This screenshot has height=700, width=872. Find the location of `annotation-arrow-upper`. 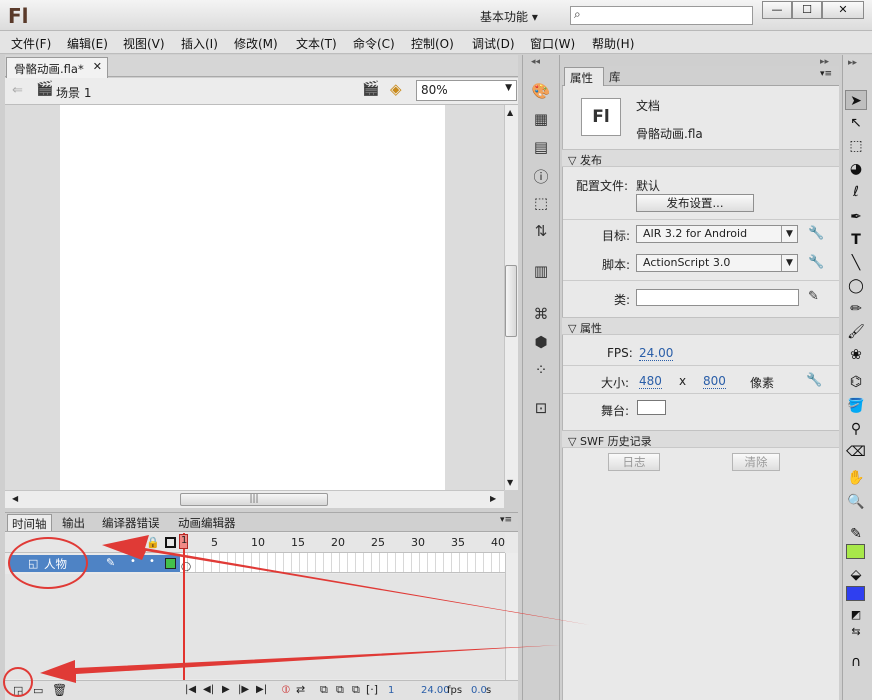

annotation-arrow-upper is located at coordinates (346, 580).